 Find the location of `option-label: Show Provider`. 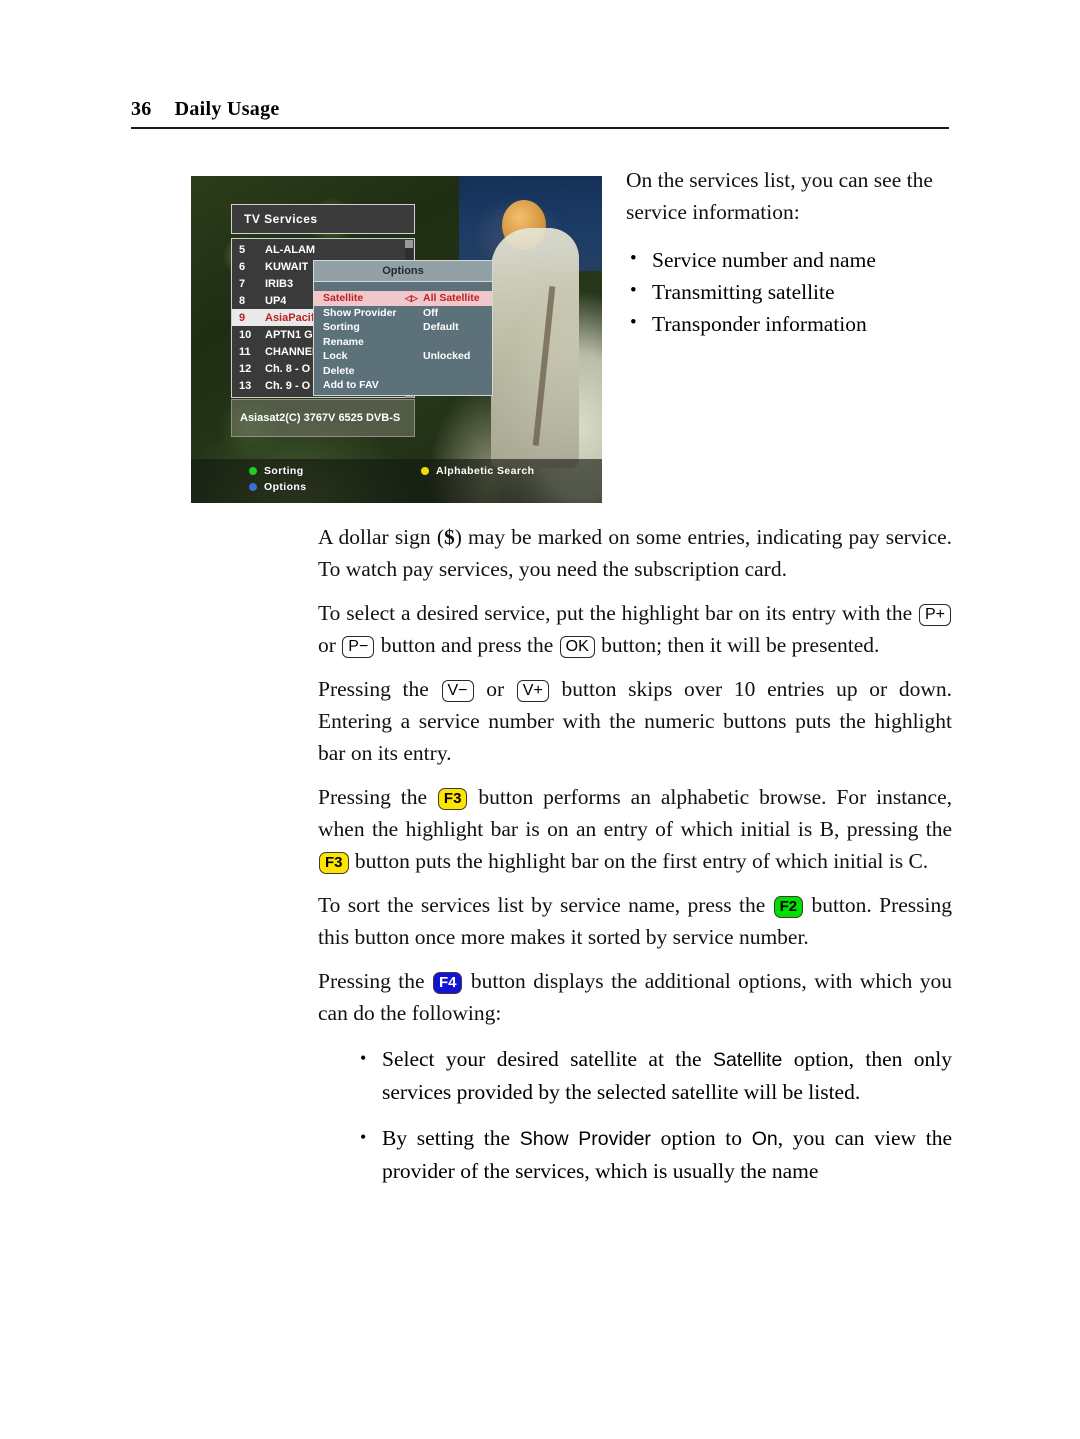

option-label: Show Provider is located at coordinates (360, 312).